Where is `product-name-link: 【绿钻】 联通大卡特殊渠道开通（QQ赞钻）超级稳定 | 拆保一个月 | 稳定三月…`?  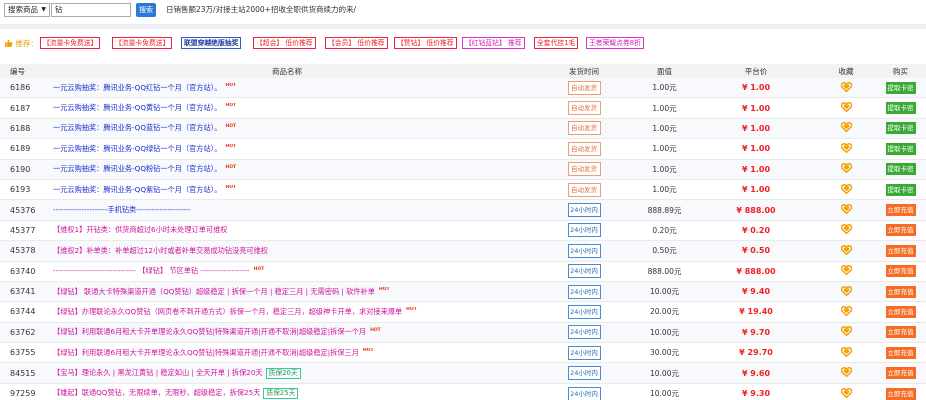
product-name-link: 【绿钻】 联通大卡特殊渠道开通（QQ赞钻）超级稳定 | 拆保一个月 | 稳定三月… is located at coordinates (214, 291).